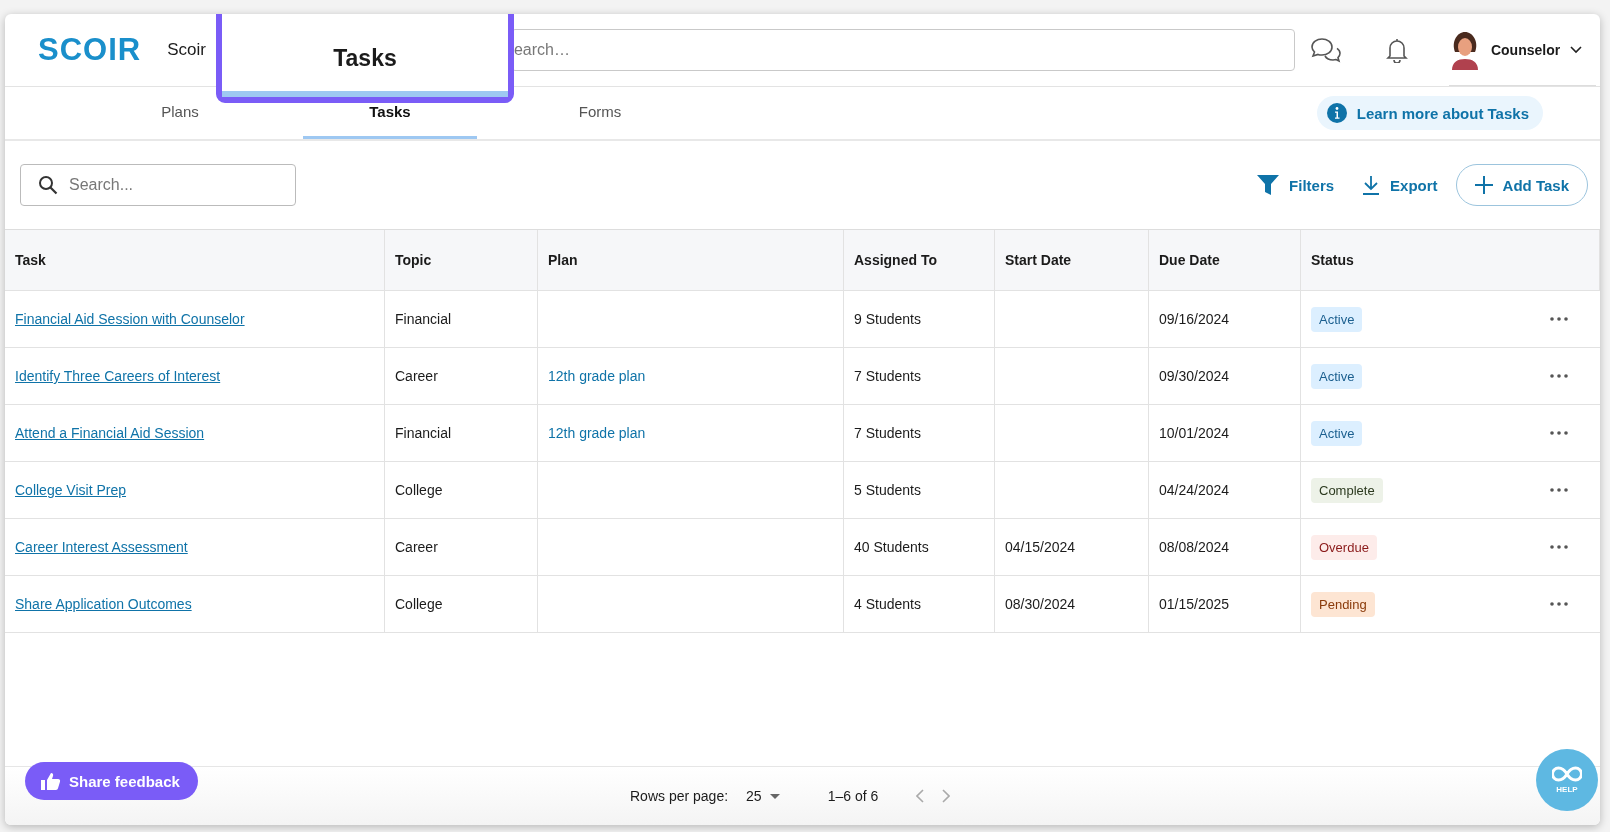 This screenshot has height=832, width=1610. What do you see at coordinates (51, 781) in the screenshot?
I see `thumbs-up-icon` at bounding box center [51, 781].